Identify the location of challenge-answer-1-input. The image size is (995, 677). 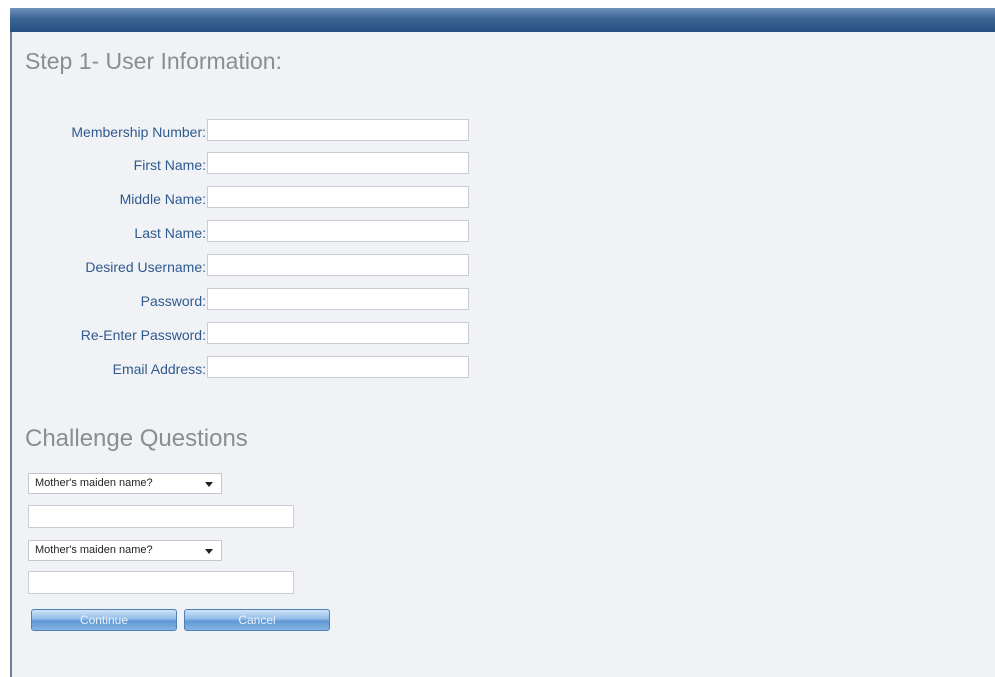
(161, 516).